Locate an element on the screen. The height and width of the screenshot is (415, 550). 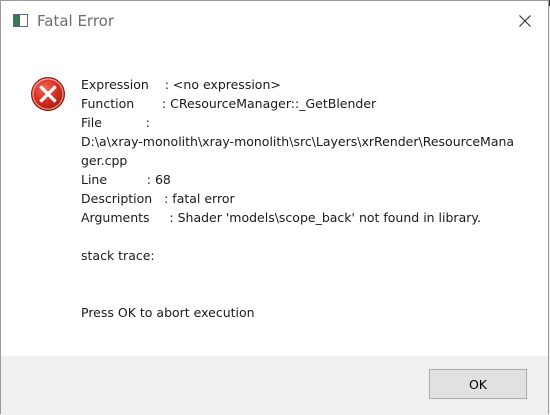
description-line: Description : fatal error is located at coordinates (158, 198).